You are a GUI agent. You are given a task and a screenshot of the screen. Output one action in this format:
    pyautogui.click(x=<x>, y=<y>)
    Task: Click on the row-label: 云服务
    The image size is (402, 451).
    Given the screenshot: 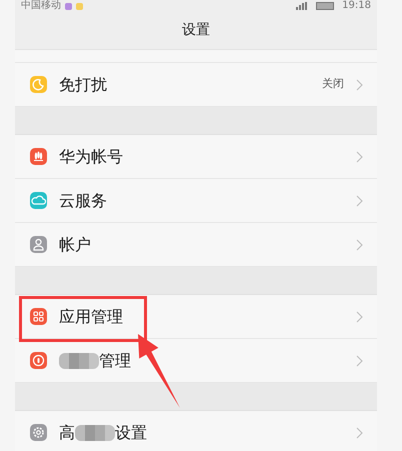 What is the action you would take?
    pyautogui.click(x=83, y=201)
    